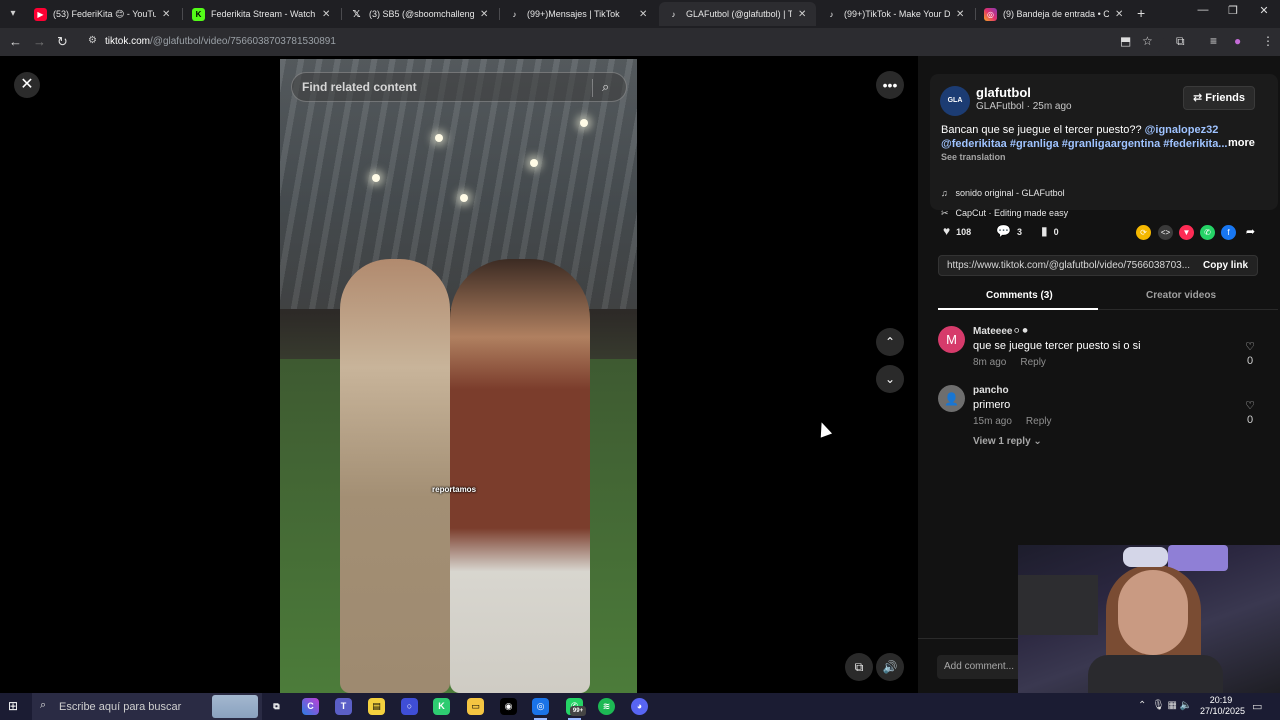  Describe the element at coordinates (198, 14) in the screenshot. I see `kick-icon: K` at that location.